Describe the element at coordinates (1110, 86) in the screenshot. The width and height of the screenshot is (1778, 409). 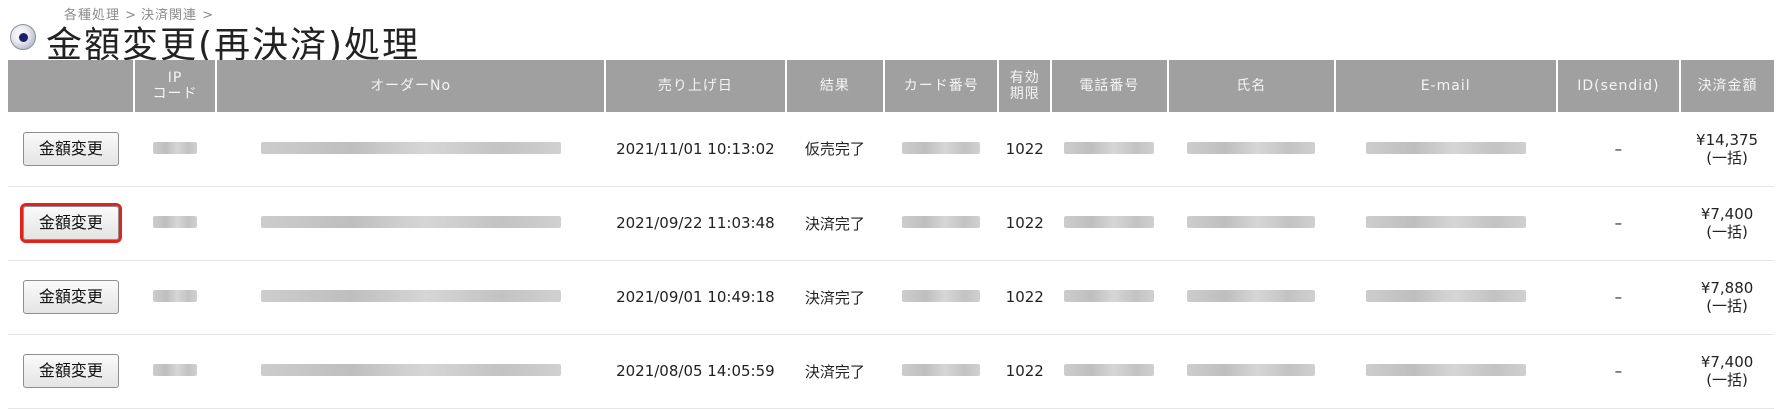
I see `column-header-phone: 電話番号` at that location.